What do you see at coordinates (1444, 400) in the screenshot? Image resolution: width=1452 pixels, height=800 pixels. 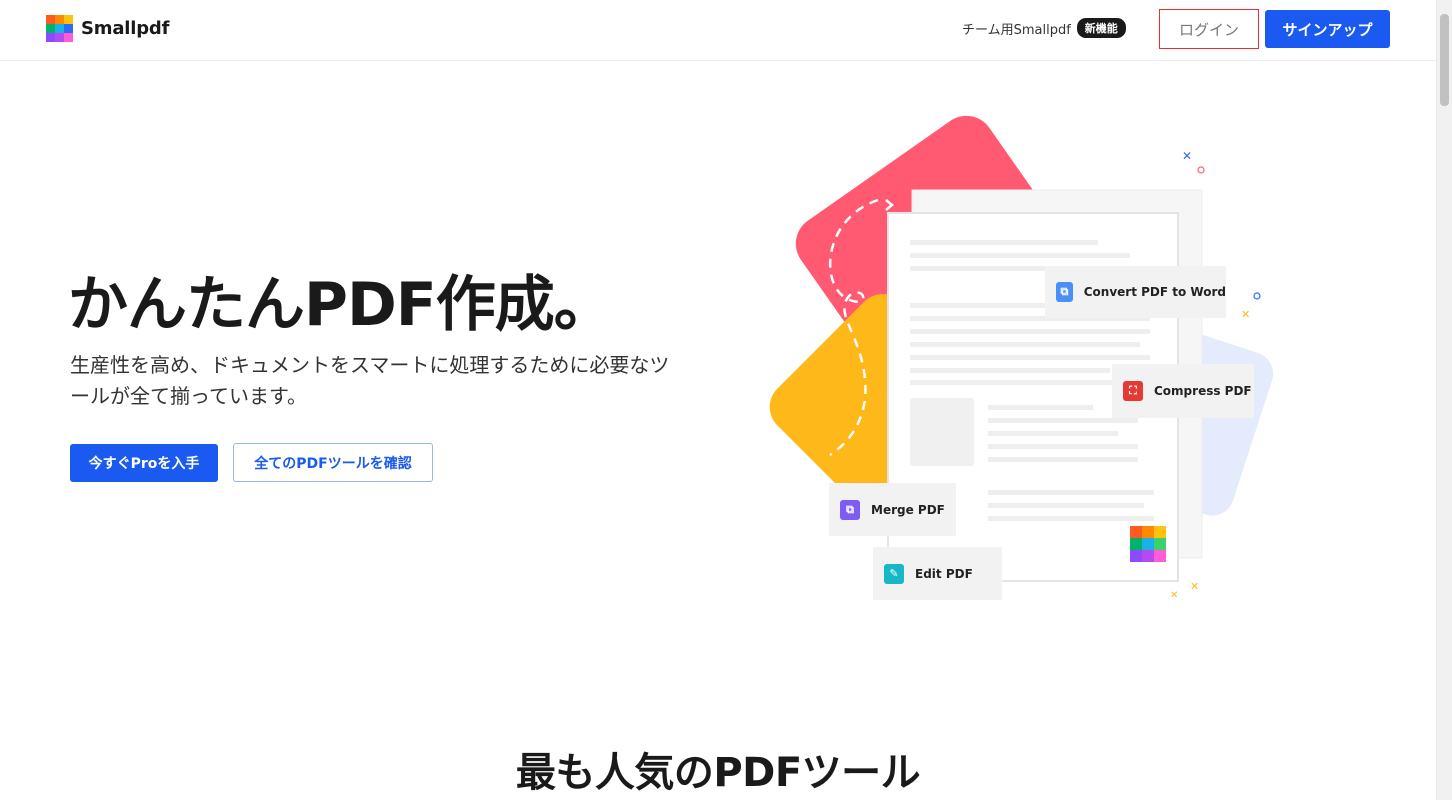 I see `page-scrollbar` at bounding box center [1444, 400].